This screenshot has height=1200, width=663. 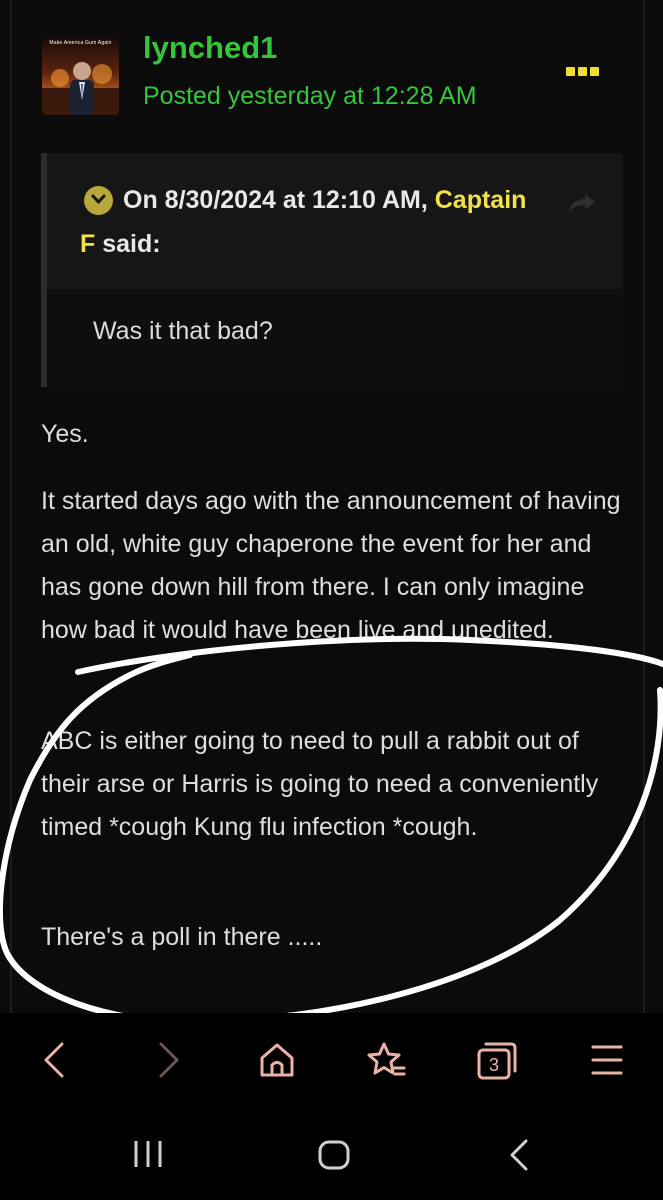 I want to click on quote-author-link: Captain, so click(x=481, y=200).